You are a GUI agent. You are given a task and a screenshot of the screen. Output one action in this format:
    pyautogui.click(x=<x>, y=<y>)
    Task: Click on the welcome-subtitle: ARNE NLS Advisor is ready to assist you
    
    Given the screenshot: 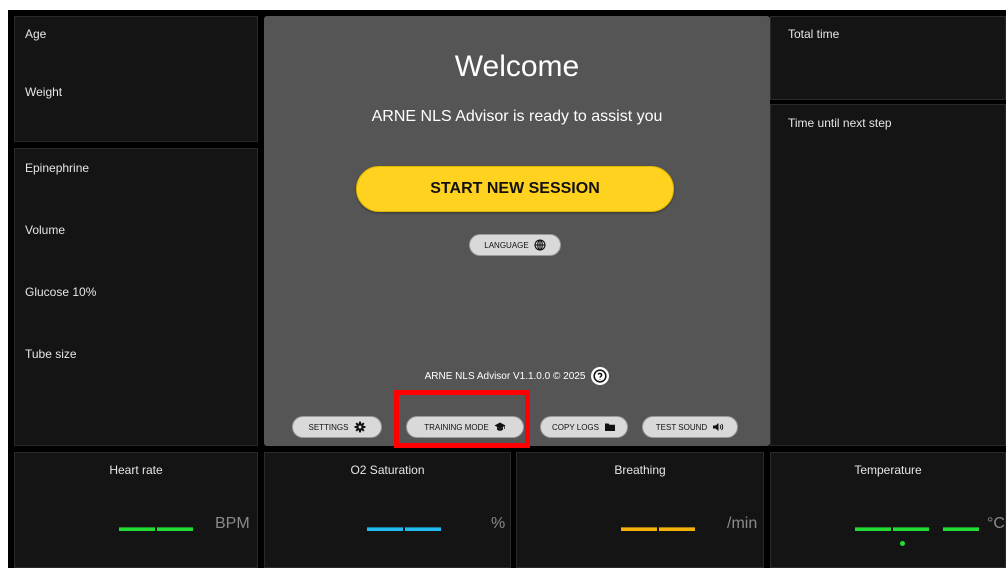 What is the action you would take?
    pyautogui.click(x=517, y=116)
    